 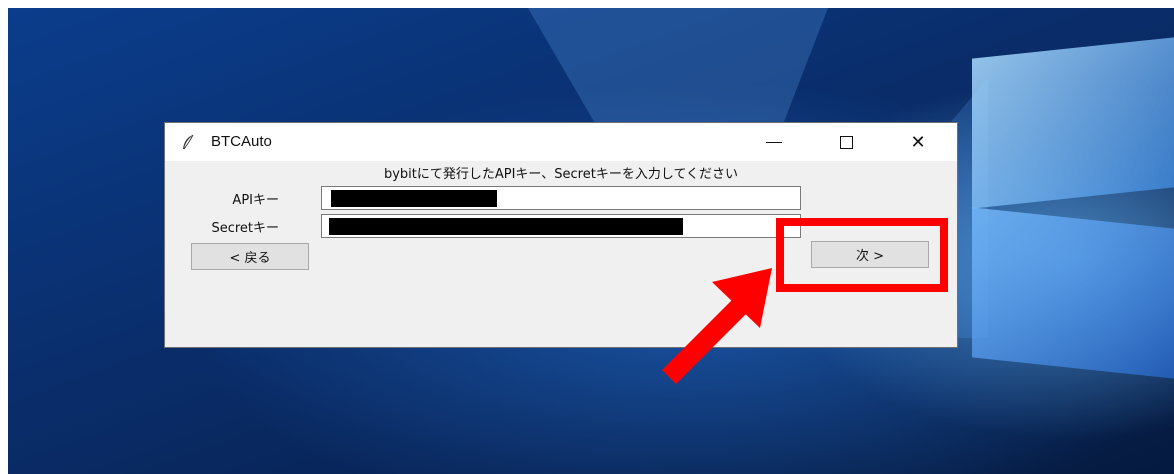 I want to click on close-icon: ✕, so click(x=918, y=142).